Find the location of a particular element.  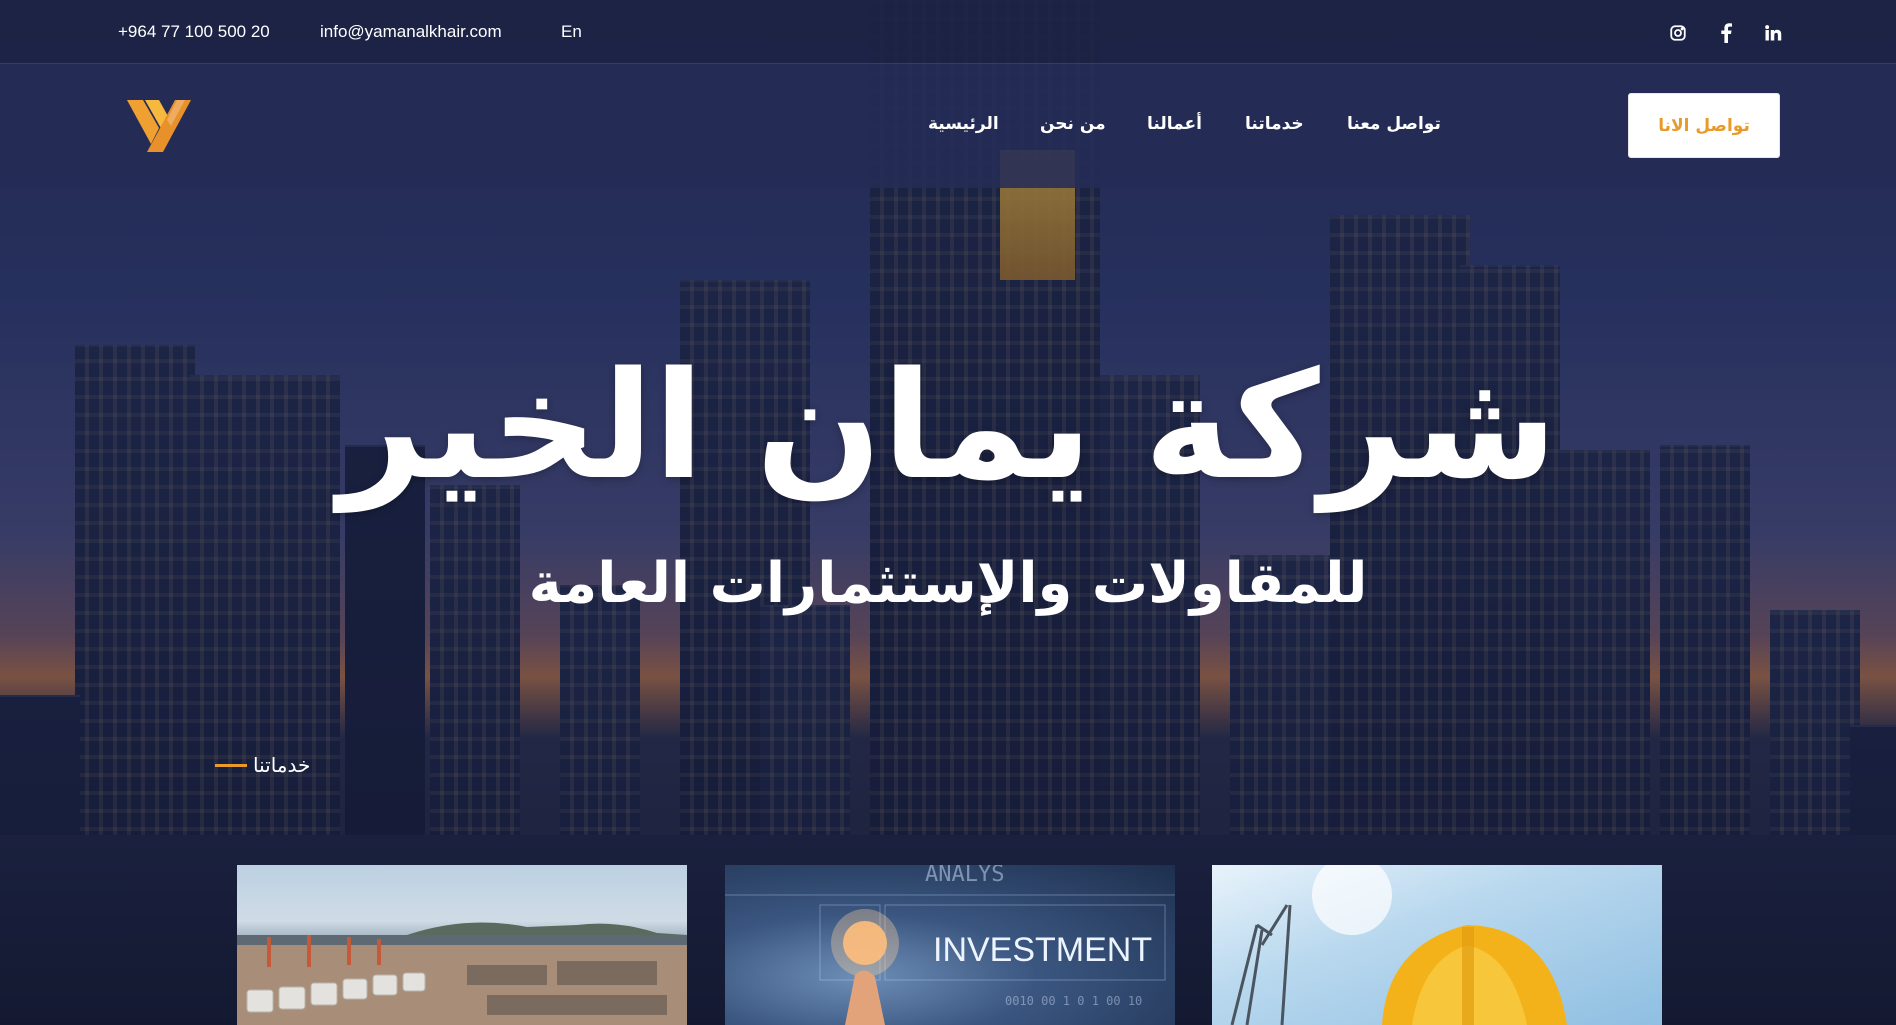

hero-subtitle: للمقاولات والإستثمارات العامة is located at coordinates (948, 583).